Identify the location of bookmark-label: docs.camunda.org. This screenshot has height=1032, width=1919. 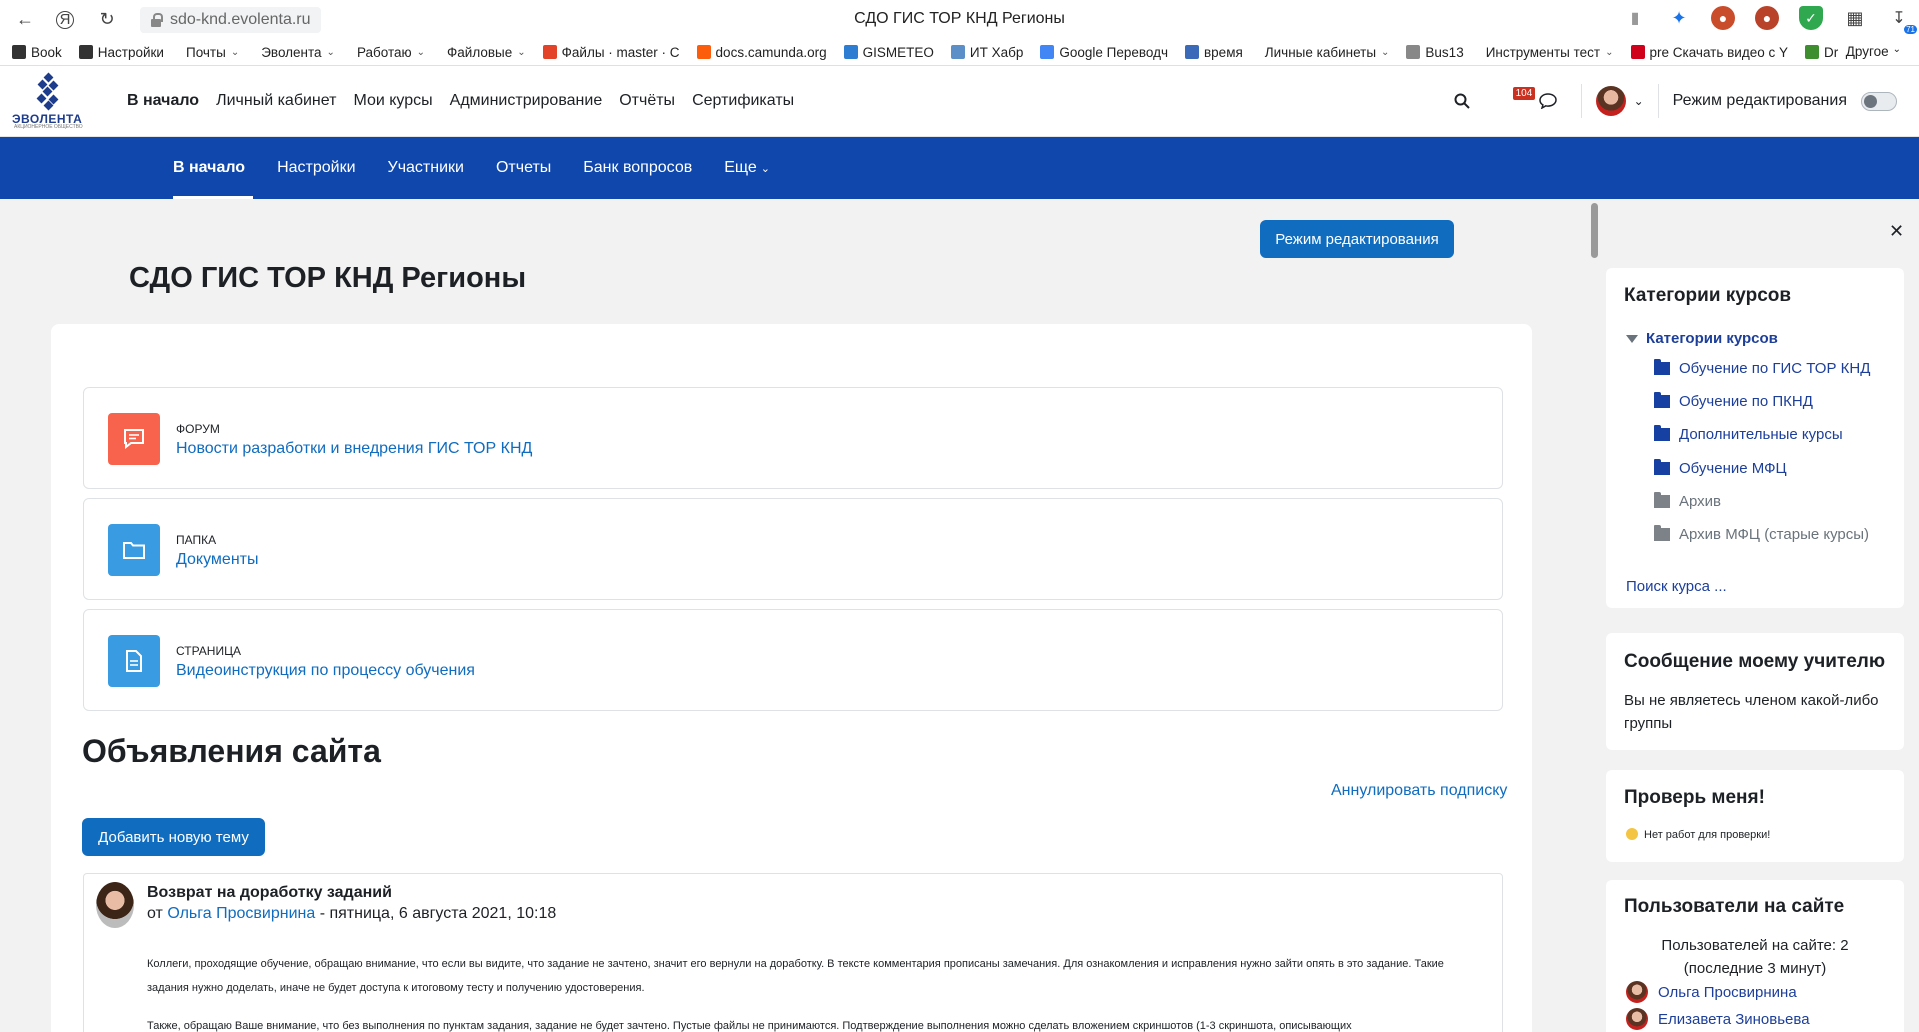
(771, 52).